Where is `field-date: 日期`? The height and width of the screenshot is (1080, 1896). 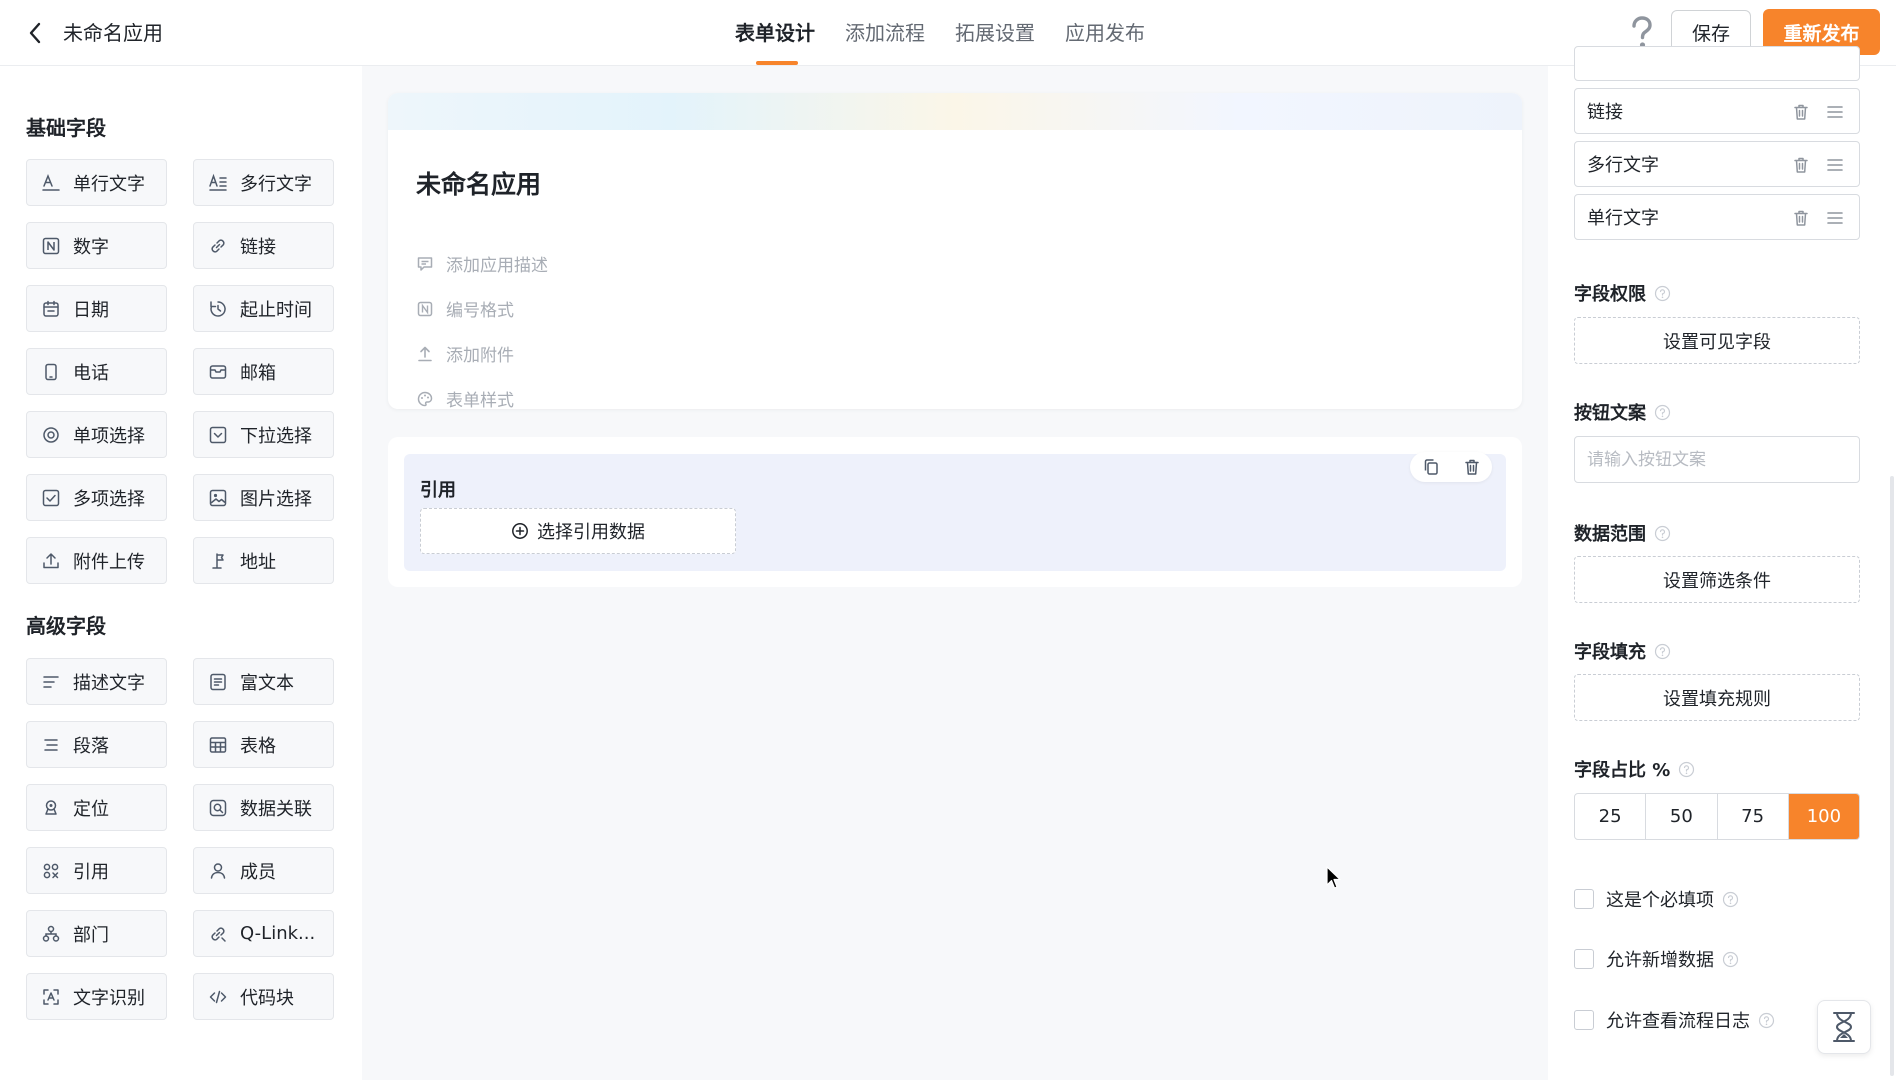 field-date: 日期 is located at coordinates (96, 308).